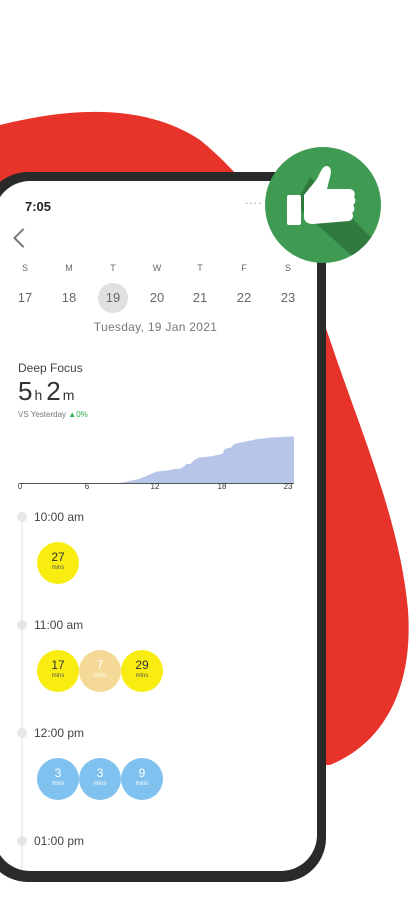  What do you see at coordinates (157, 298) in the screenshot?
I see `date-20: 20` at bounding box center [157, 298].